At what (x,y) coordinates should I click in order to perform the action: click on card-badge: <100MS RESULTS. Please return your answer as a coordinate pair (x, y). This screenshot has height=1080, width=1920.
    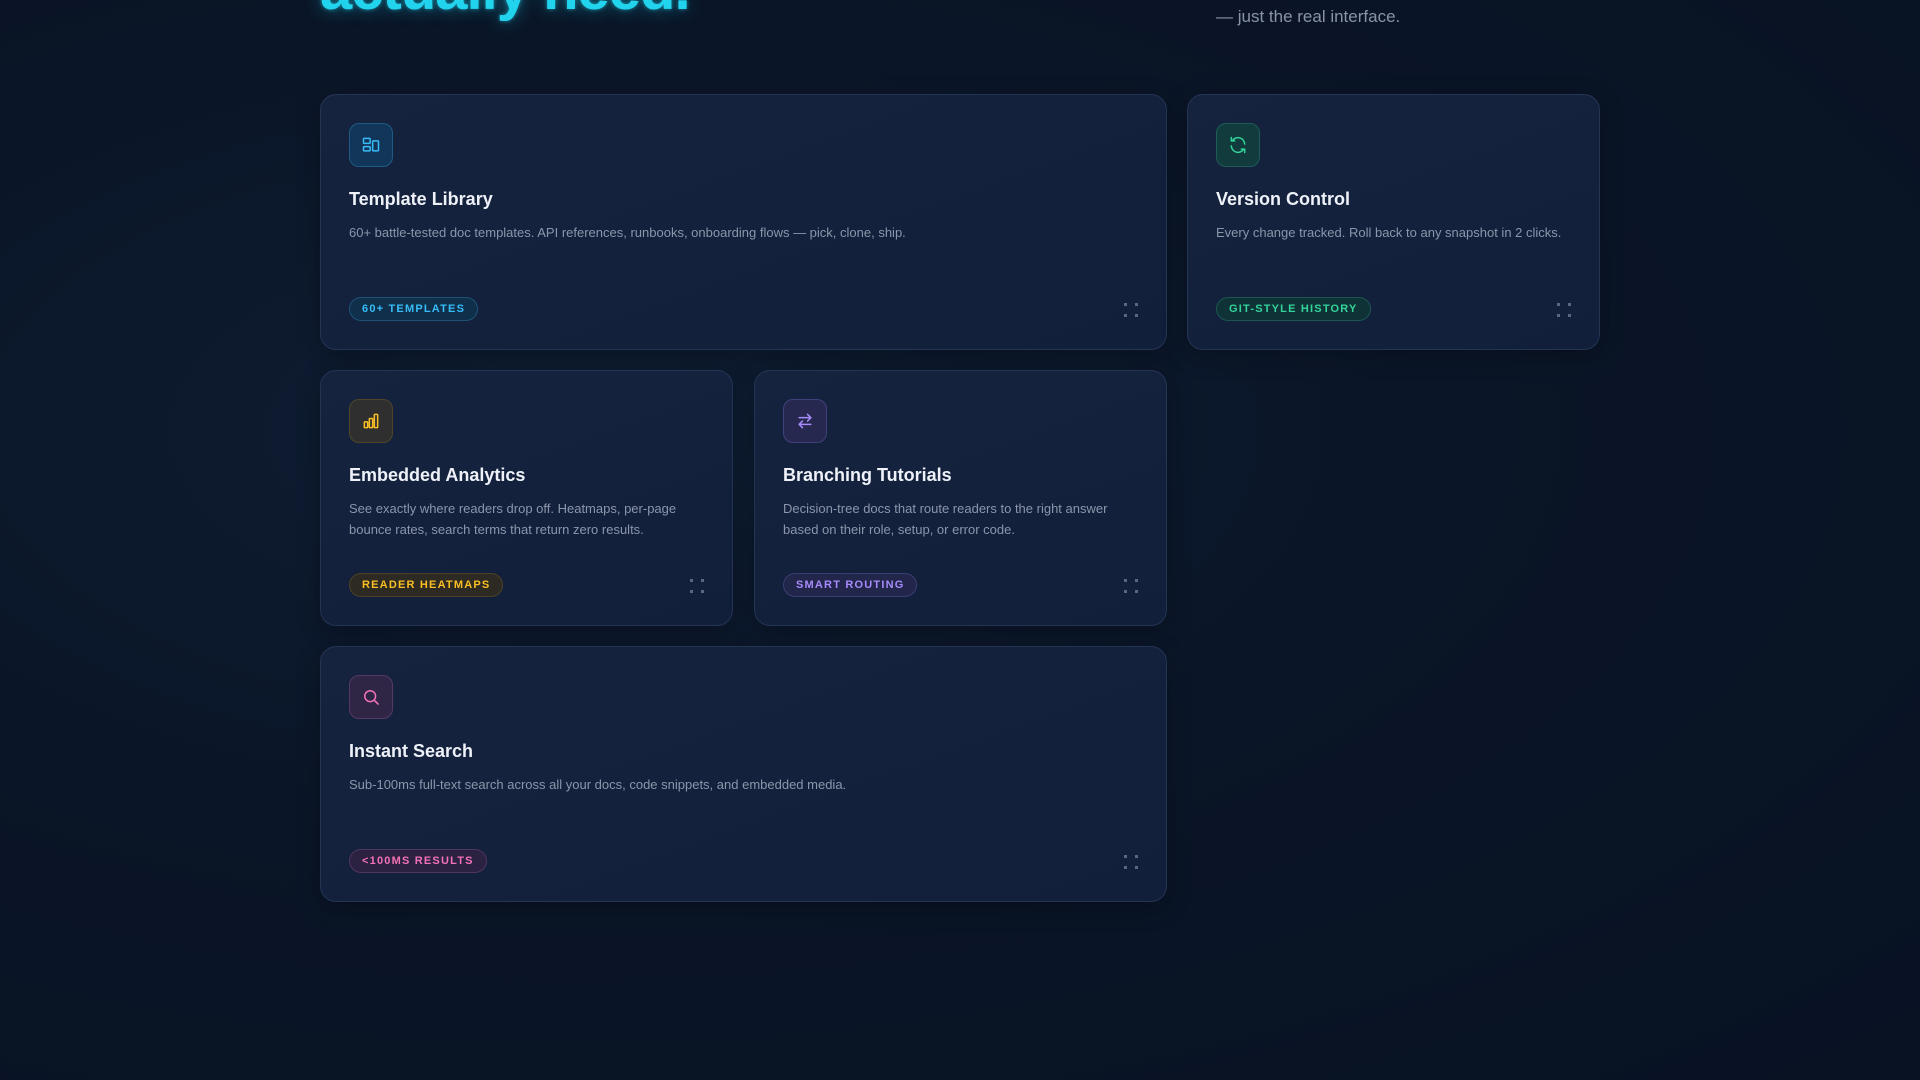
    Looking at the image, I should click on (418, 861).